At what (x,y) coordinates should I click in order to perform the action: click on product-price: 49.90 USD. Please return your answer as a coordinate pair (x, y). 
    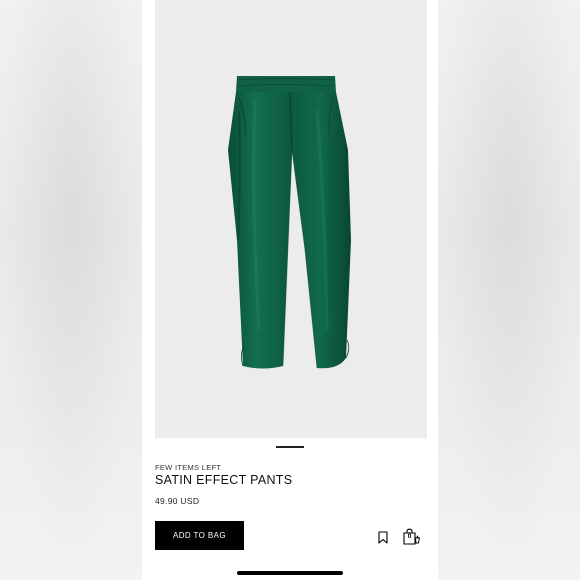
    Looking at the image, I should click on (177, 501).